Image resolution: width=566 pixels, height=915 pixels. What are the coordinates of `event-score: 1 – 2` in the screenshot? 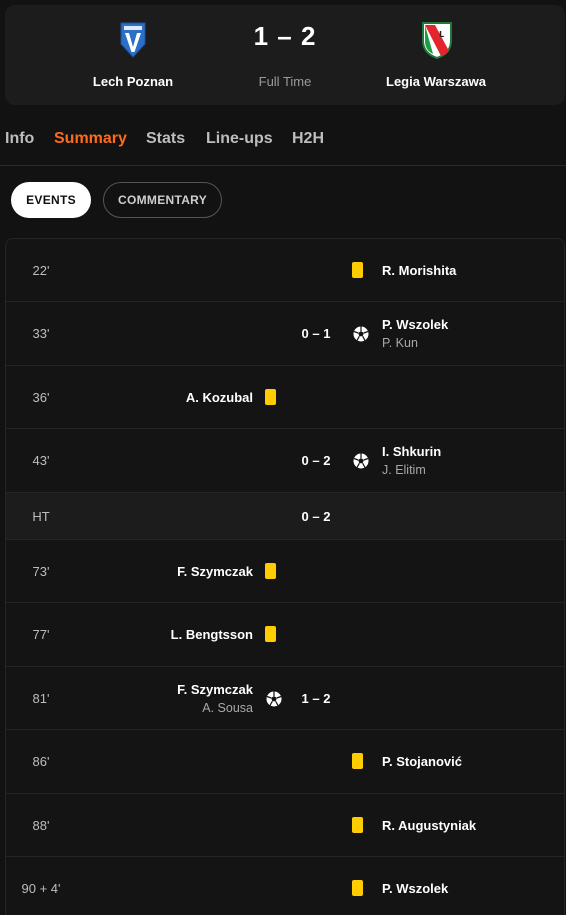 It's located at (316, 698).